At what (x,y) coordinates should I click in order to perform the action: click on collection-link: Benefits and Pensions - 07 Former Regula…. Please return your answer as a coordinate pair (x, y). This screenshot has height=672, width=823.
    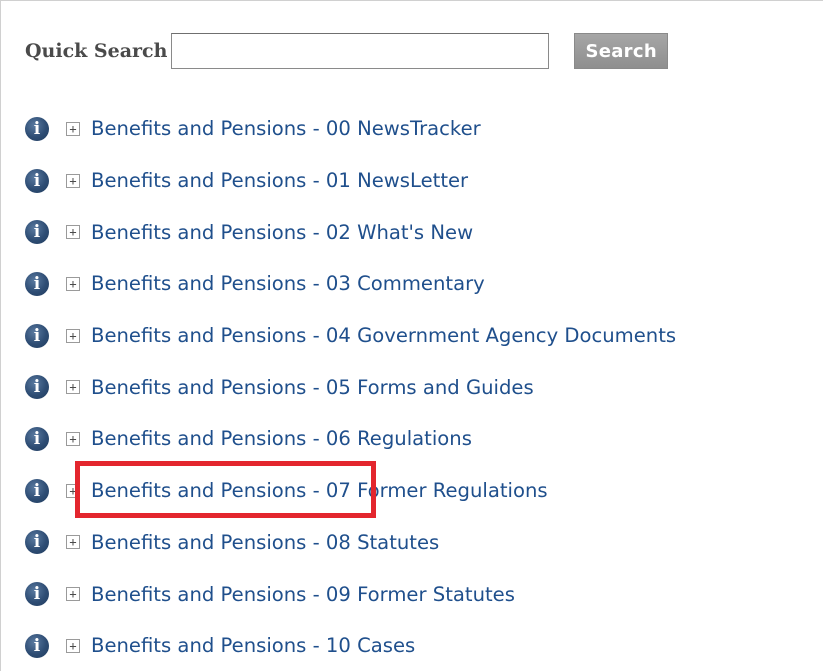
    Looking at the image, I should click on (319, 490).